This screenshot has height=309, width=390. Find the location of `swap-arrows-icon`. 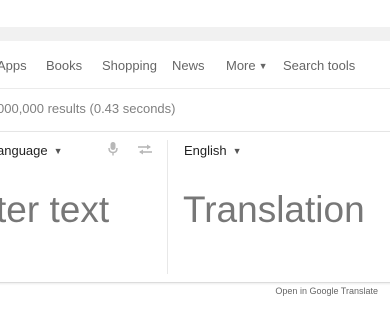

swap-arrows-icon is located at coordinates (145, 149).